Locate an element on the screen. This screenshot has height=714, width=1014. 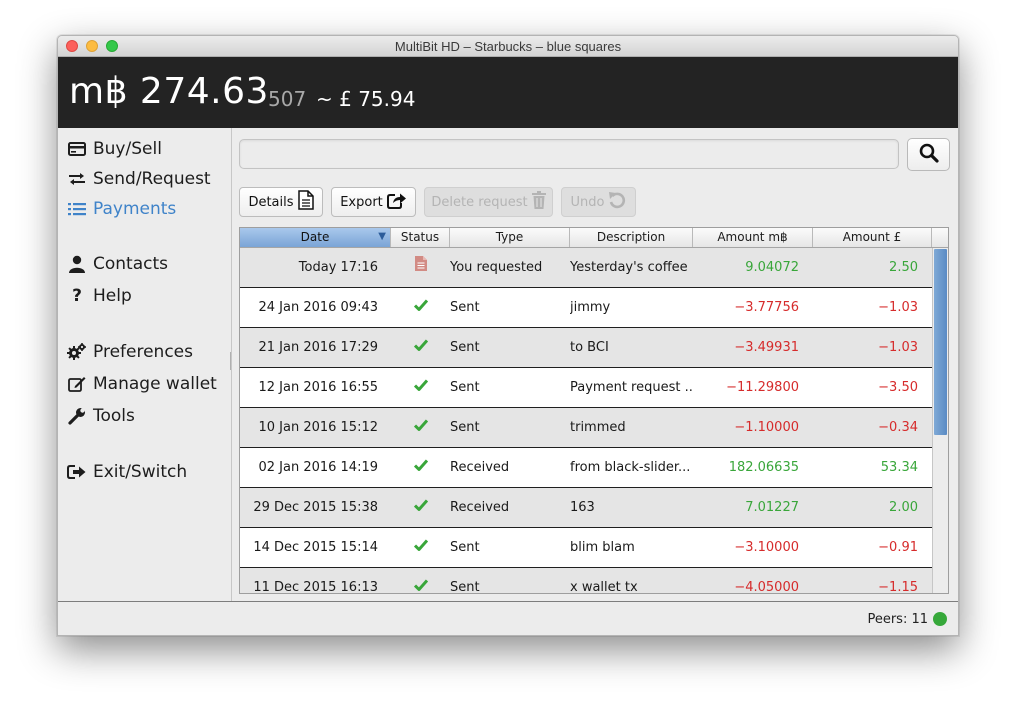
column-header-label: Status is located at coordinates (420, 237).